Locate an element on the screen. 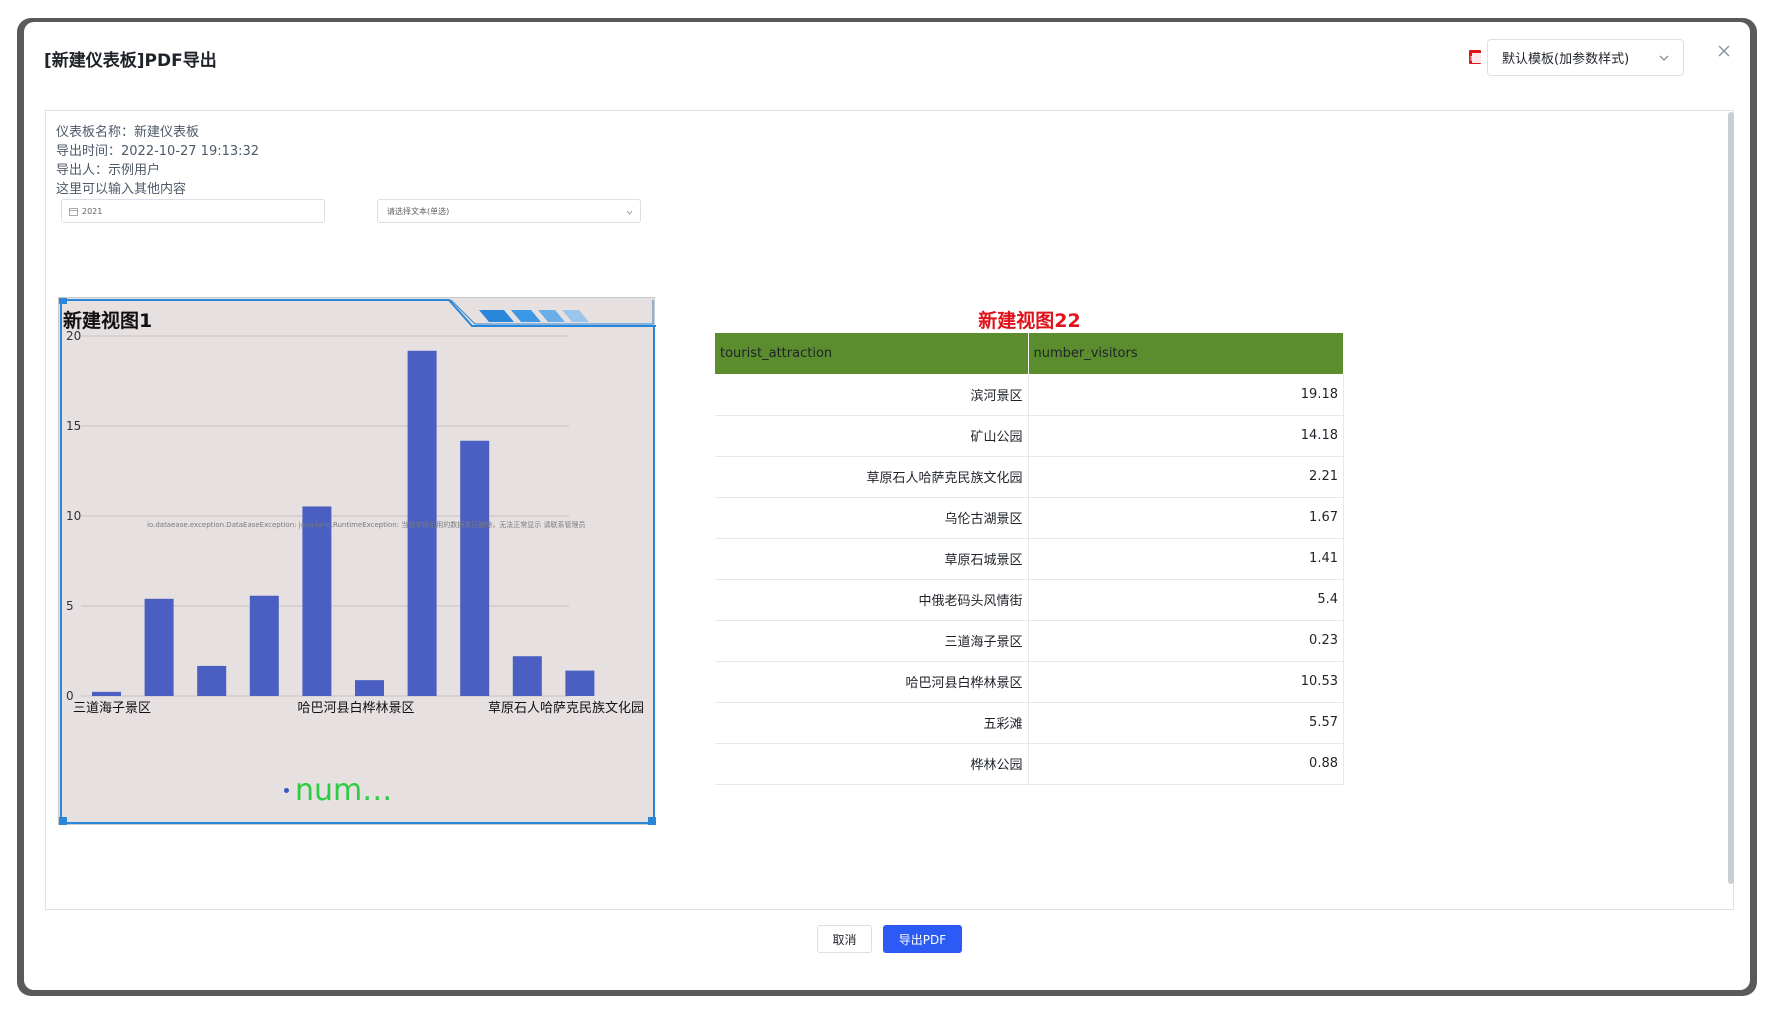 The height and width of the screenshot is (1013, 1777). x-tick-label: 哈巴河县白桦林景区 is located at coordinates (355, 708).